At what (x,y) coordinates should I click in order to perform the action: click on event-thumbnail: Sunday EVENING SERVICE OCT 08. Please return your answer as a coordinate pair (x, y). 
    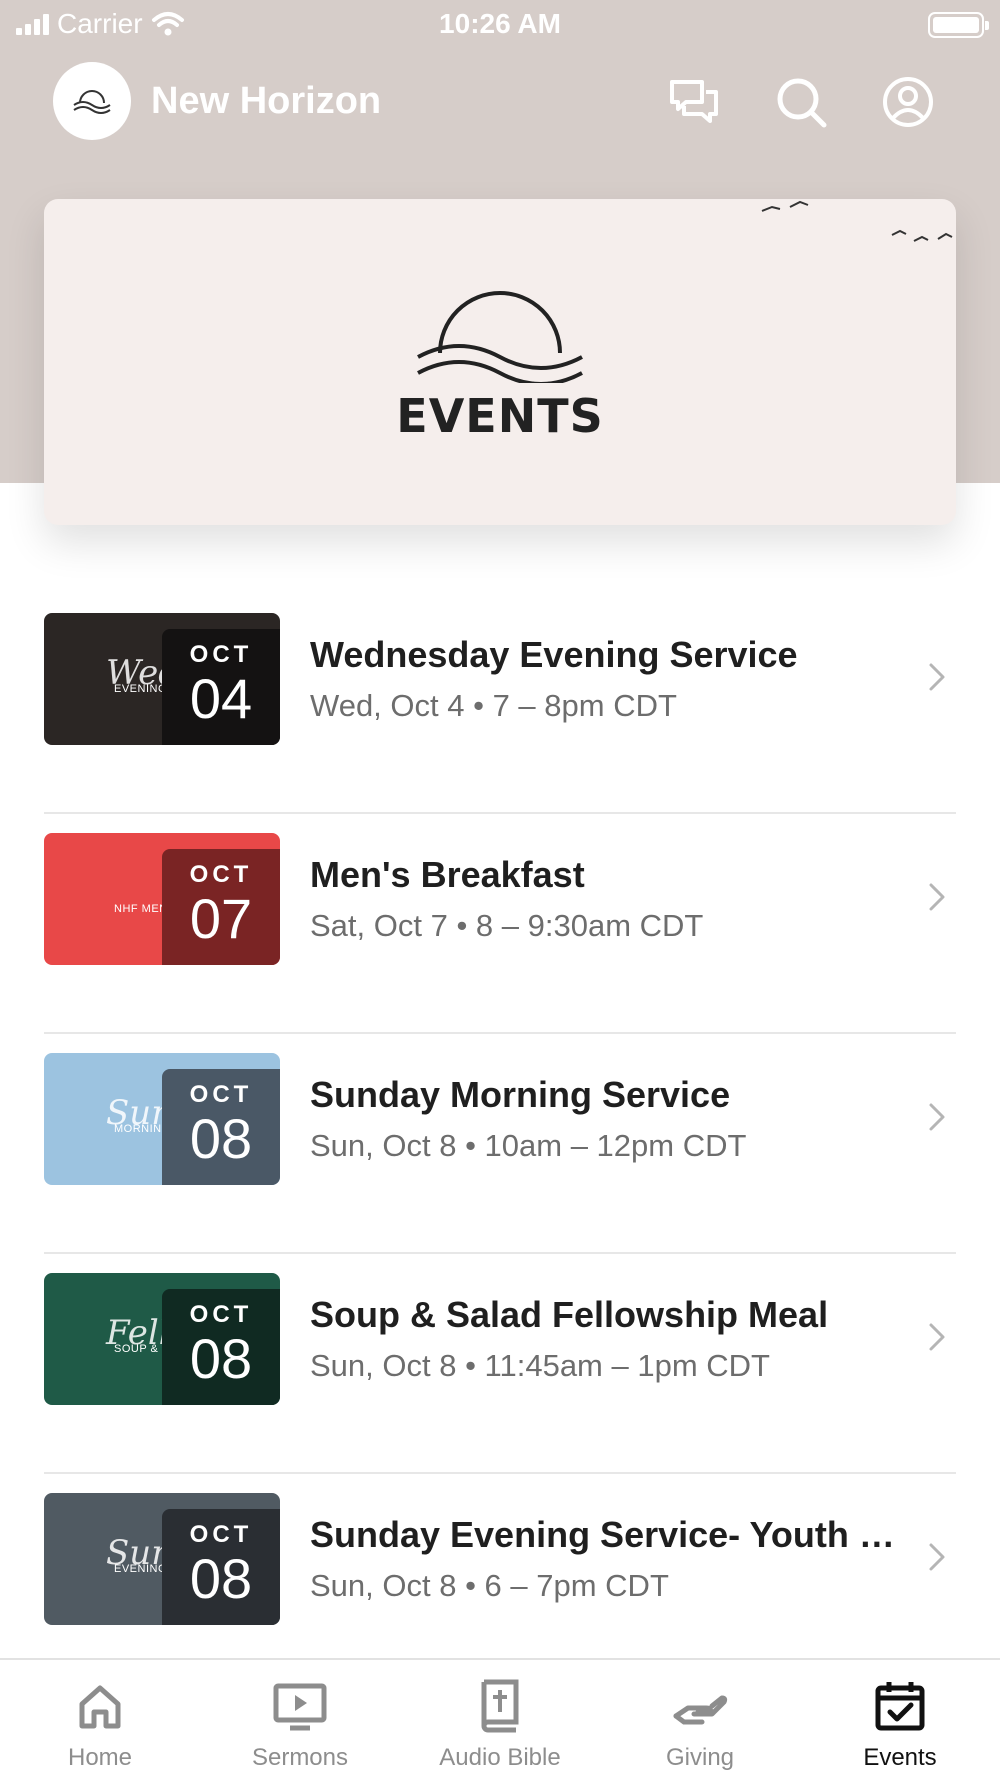
    Looking at the image, I should click on (162, 1559).